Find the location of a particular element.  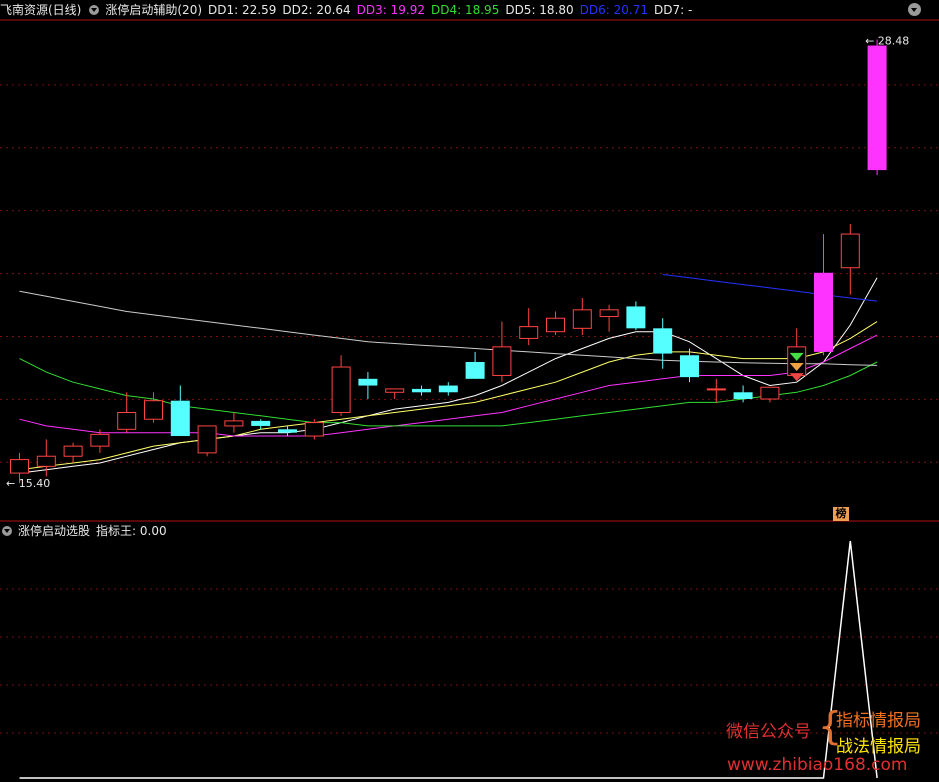

min-price-label: ← 15.40 is located at coordinates (28, 483).